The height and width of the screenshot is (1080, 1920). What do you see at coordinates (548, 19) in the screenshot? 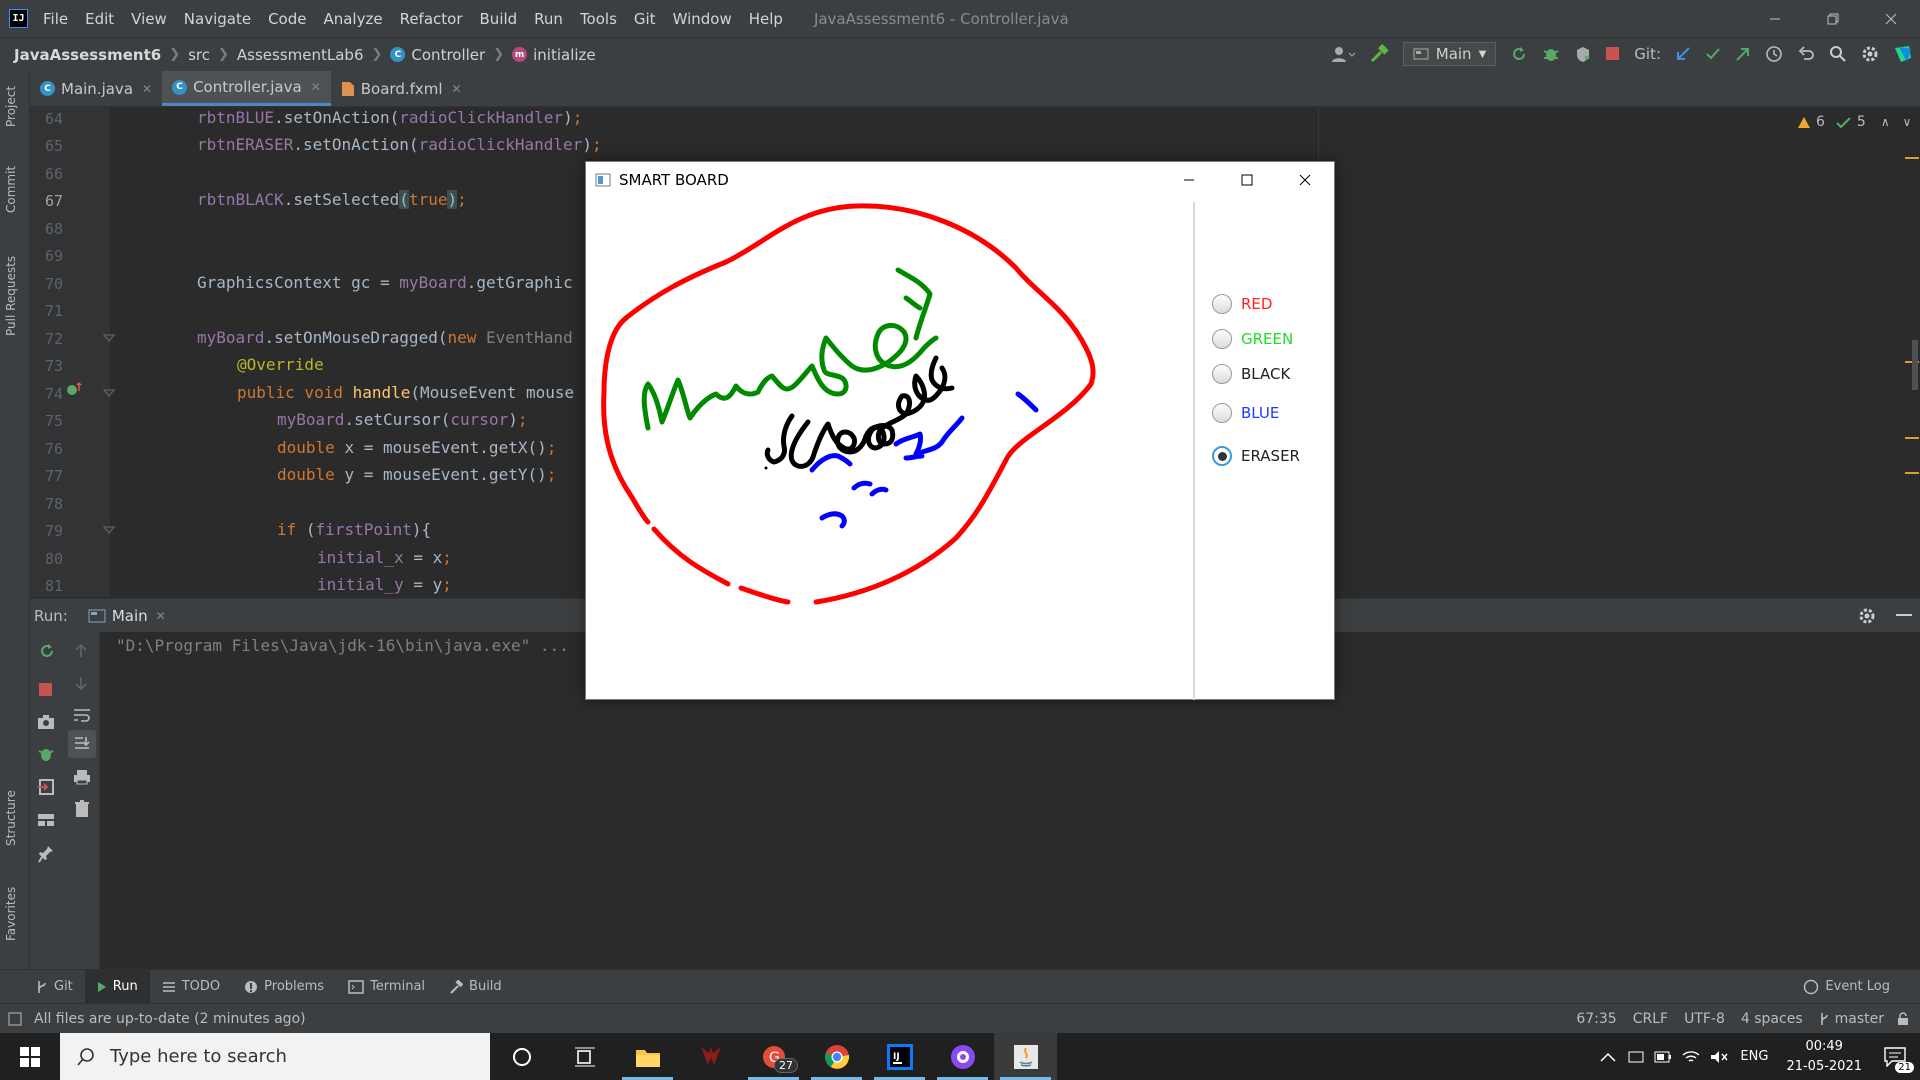
I see `menu-run: Run` at bounding box center [548, 19].